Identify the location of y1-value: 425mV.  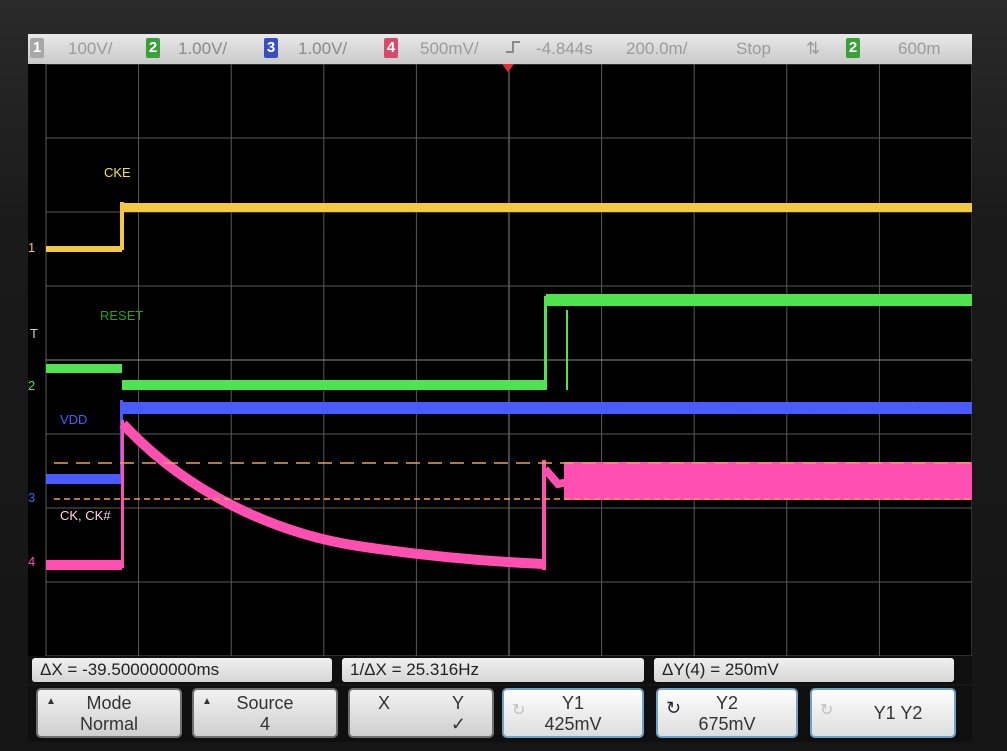
(573, 724).